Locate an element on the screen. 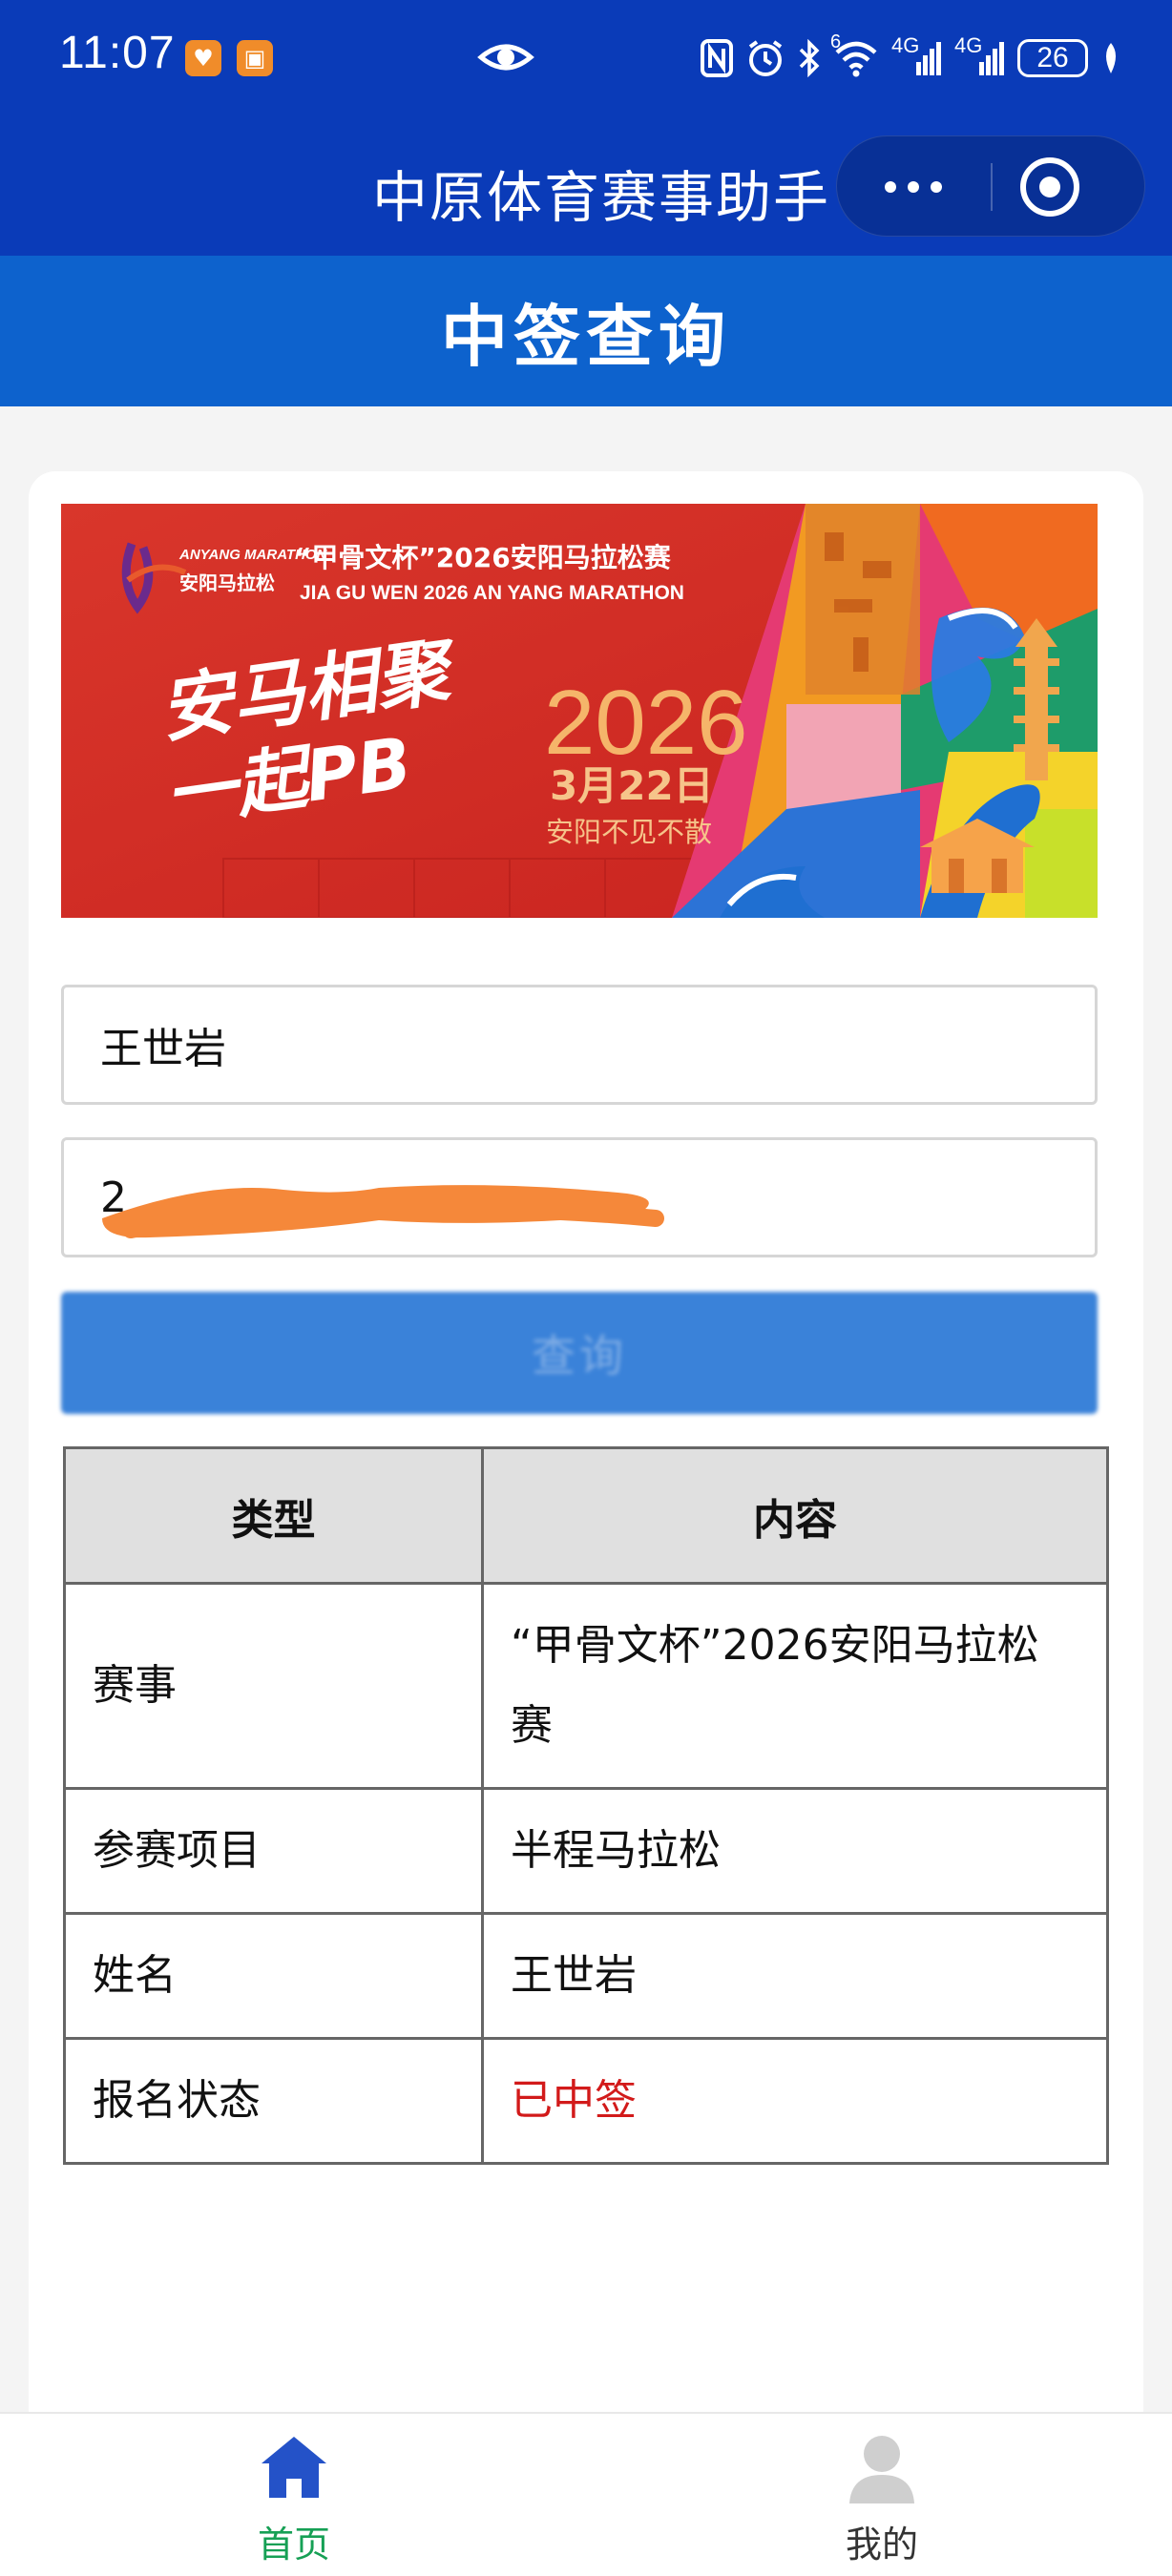 Image resolution: width=1172 pixels, height=2576 pixels. name-input-value: 王世岩 is located at coordinates (163, 1049).